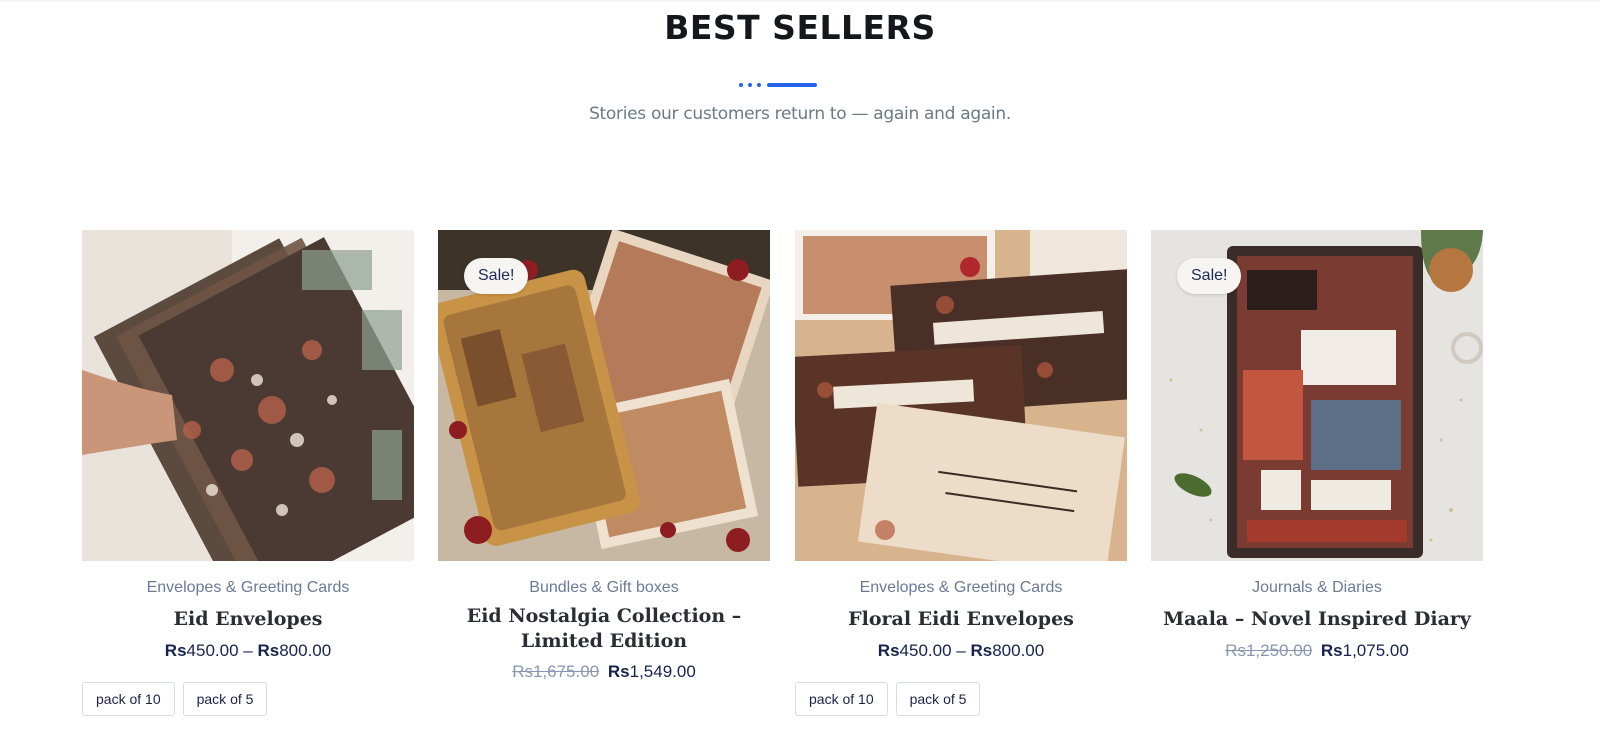 This screenshot has height=747, width=1600. I want to click on product-price: Rs1,250.00 Rs1,075.00, so click(1317, 651).